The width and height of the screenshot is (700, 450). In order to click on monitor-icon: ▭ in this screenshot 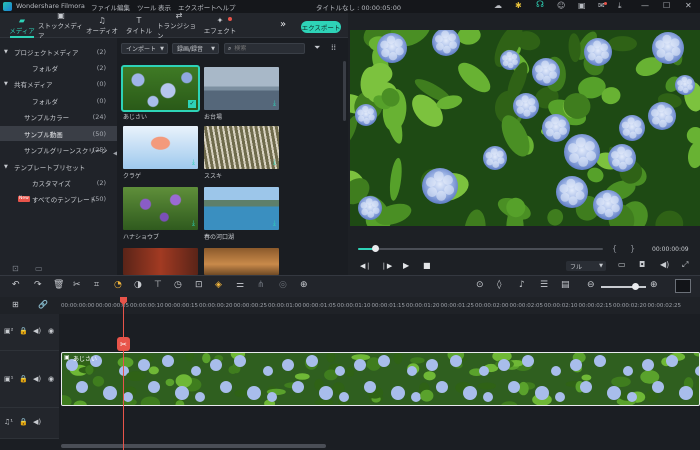, I will do `click(622, 264)`.